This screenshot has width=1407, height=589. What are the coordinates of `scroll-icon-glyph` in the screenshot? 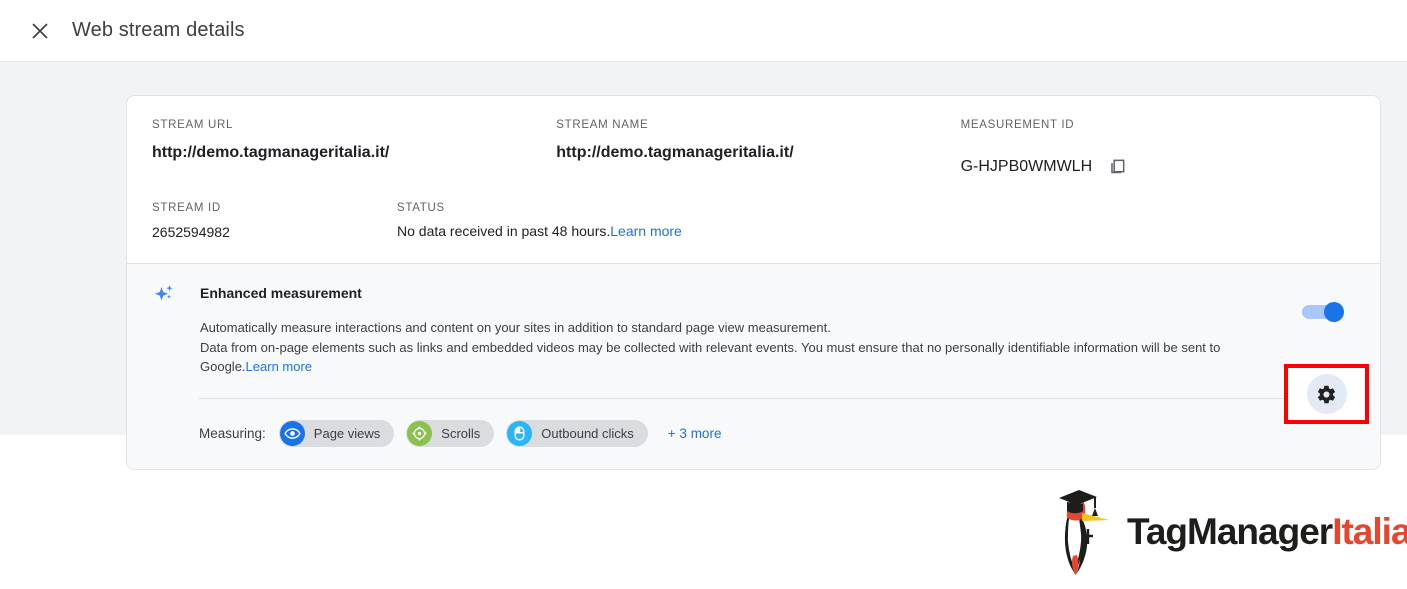 It's located at (420, 433).